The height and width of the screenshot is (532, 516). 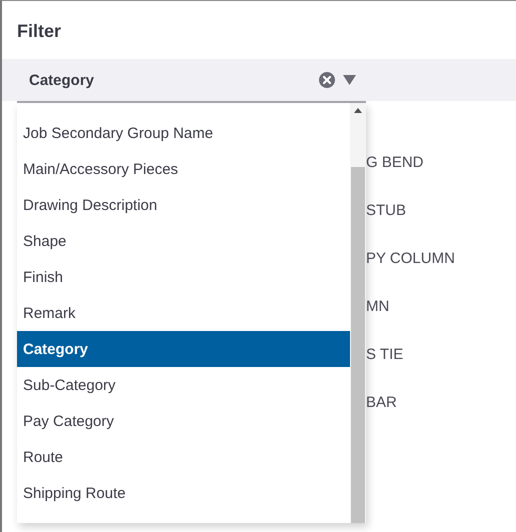 What do you see at coordinates (183, 169) in the screenshot?
I see `dropdown-option: Main/Accessory Pieces` at bounding box center [183, 169].